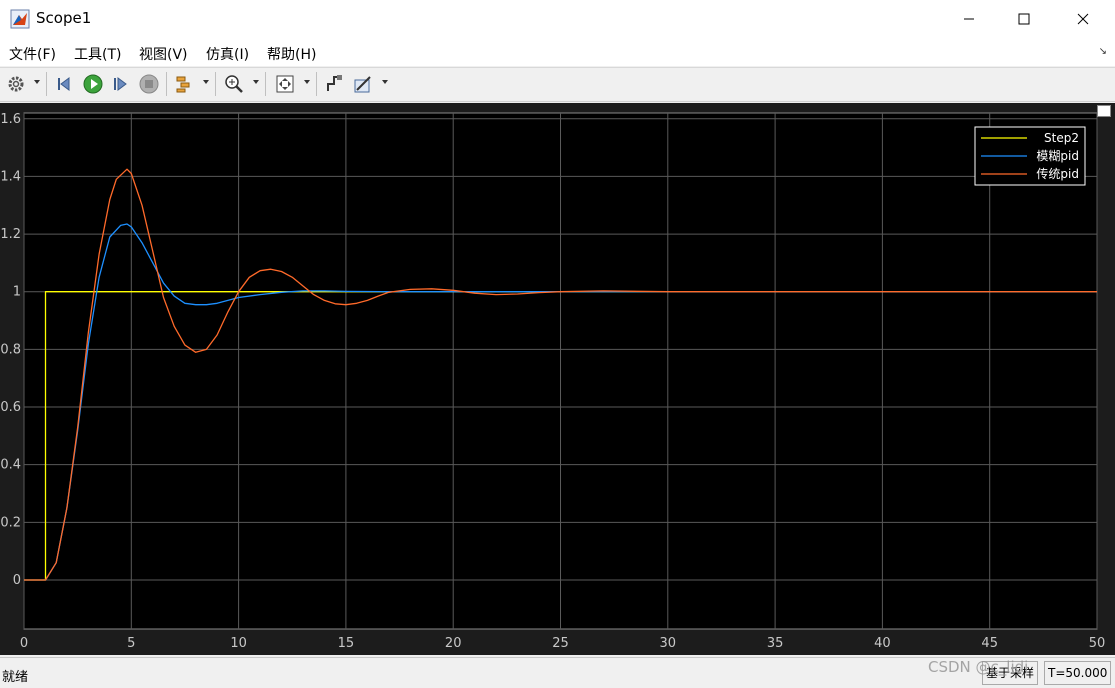 This screenshot has width=1115, height=688. I want to click on step-forward-icon, so click(121, 84).